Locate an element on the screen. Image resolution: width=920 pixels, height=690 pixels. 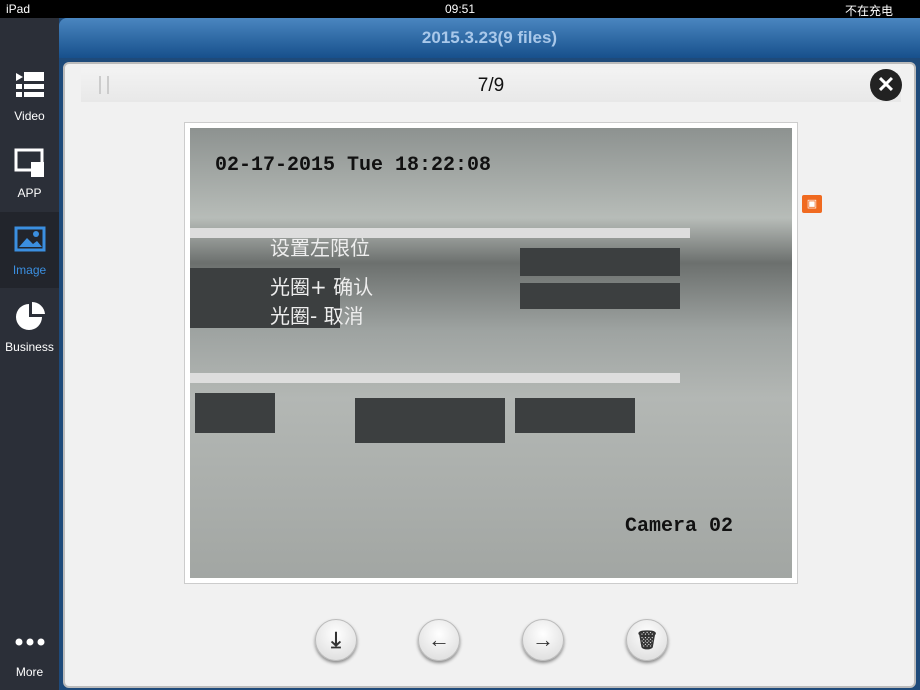
next-button: → is located at coordinates (543, 640).